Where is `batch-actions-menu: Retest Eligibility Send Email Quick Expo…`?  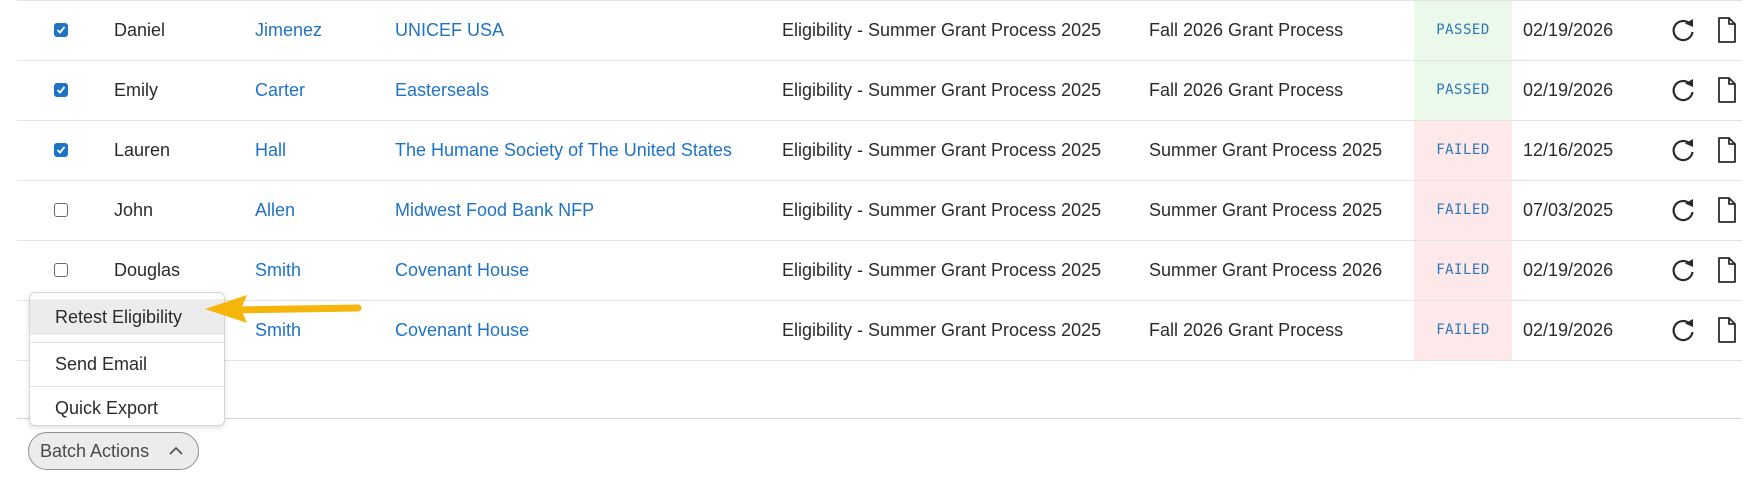
batch-actions-menu: Retest Eligibility Send Email Quick Expo… is located at coordinates (127, 359).